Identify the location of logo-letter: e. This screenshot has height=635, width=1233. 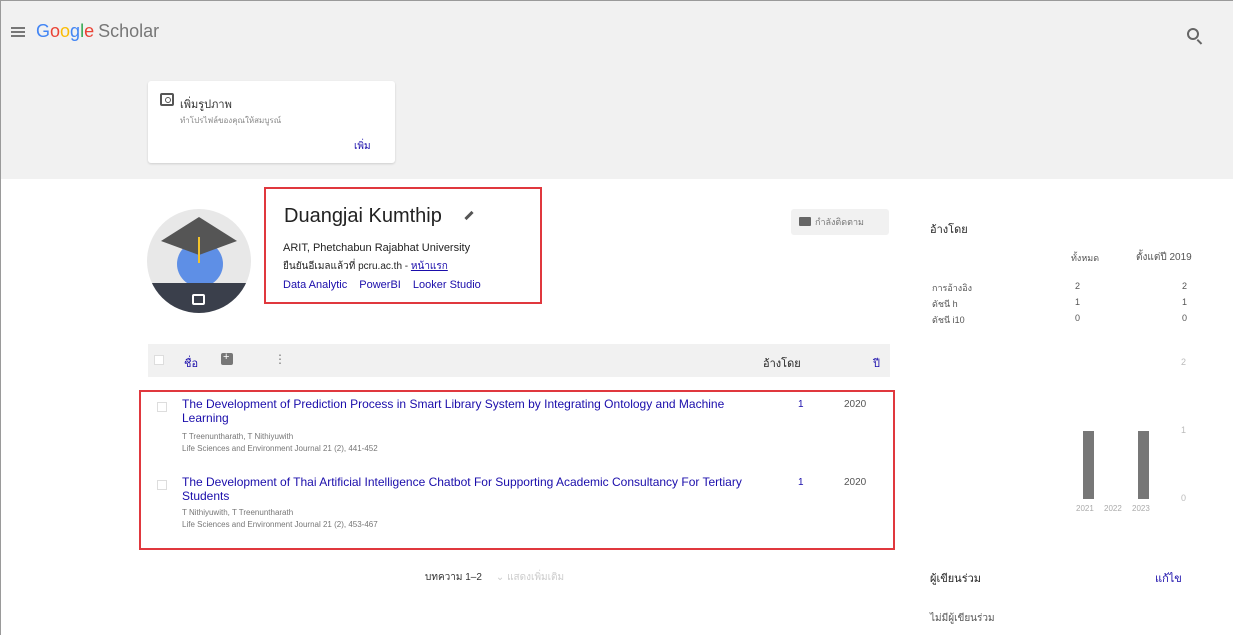
(89, 31).